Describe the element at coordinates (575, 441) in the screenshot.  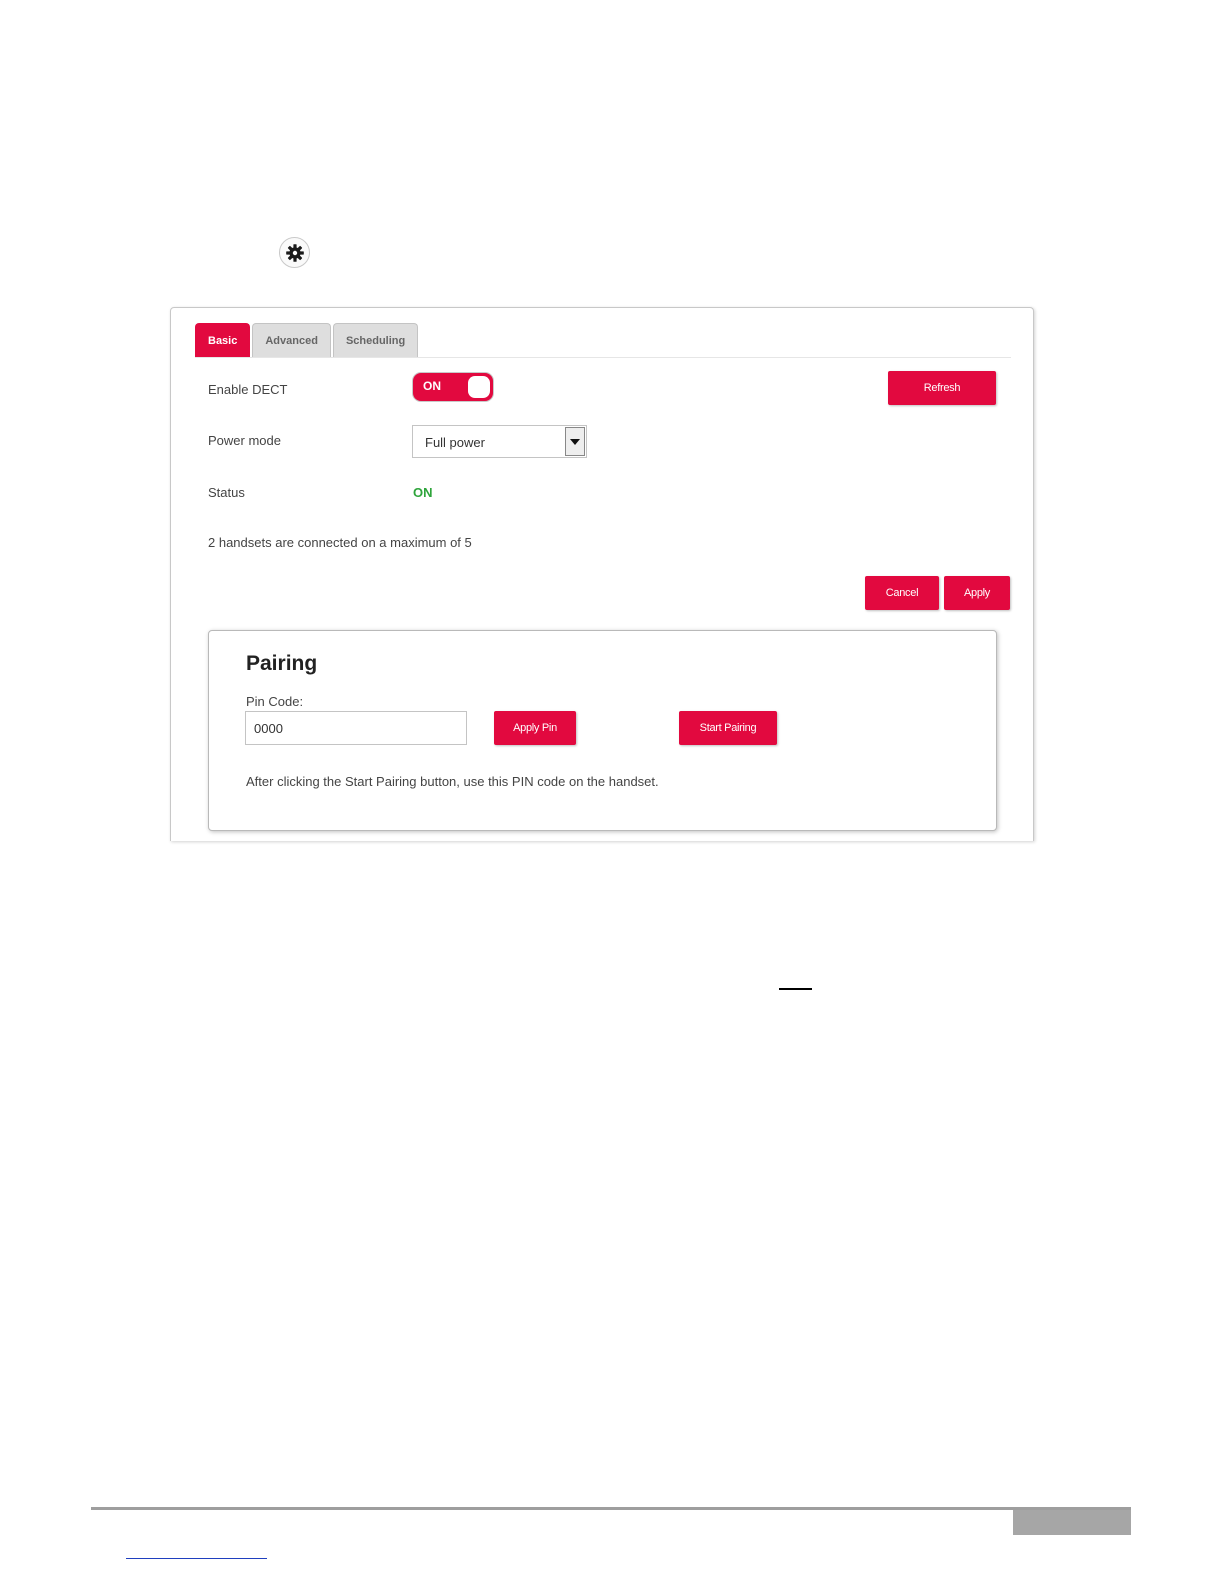
I see `chevron-down-icon` at that location.